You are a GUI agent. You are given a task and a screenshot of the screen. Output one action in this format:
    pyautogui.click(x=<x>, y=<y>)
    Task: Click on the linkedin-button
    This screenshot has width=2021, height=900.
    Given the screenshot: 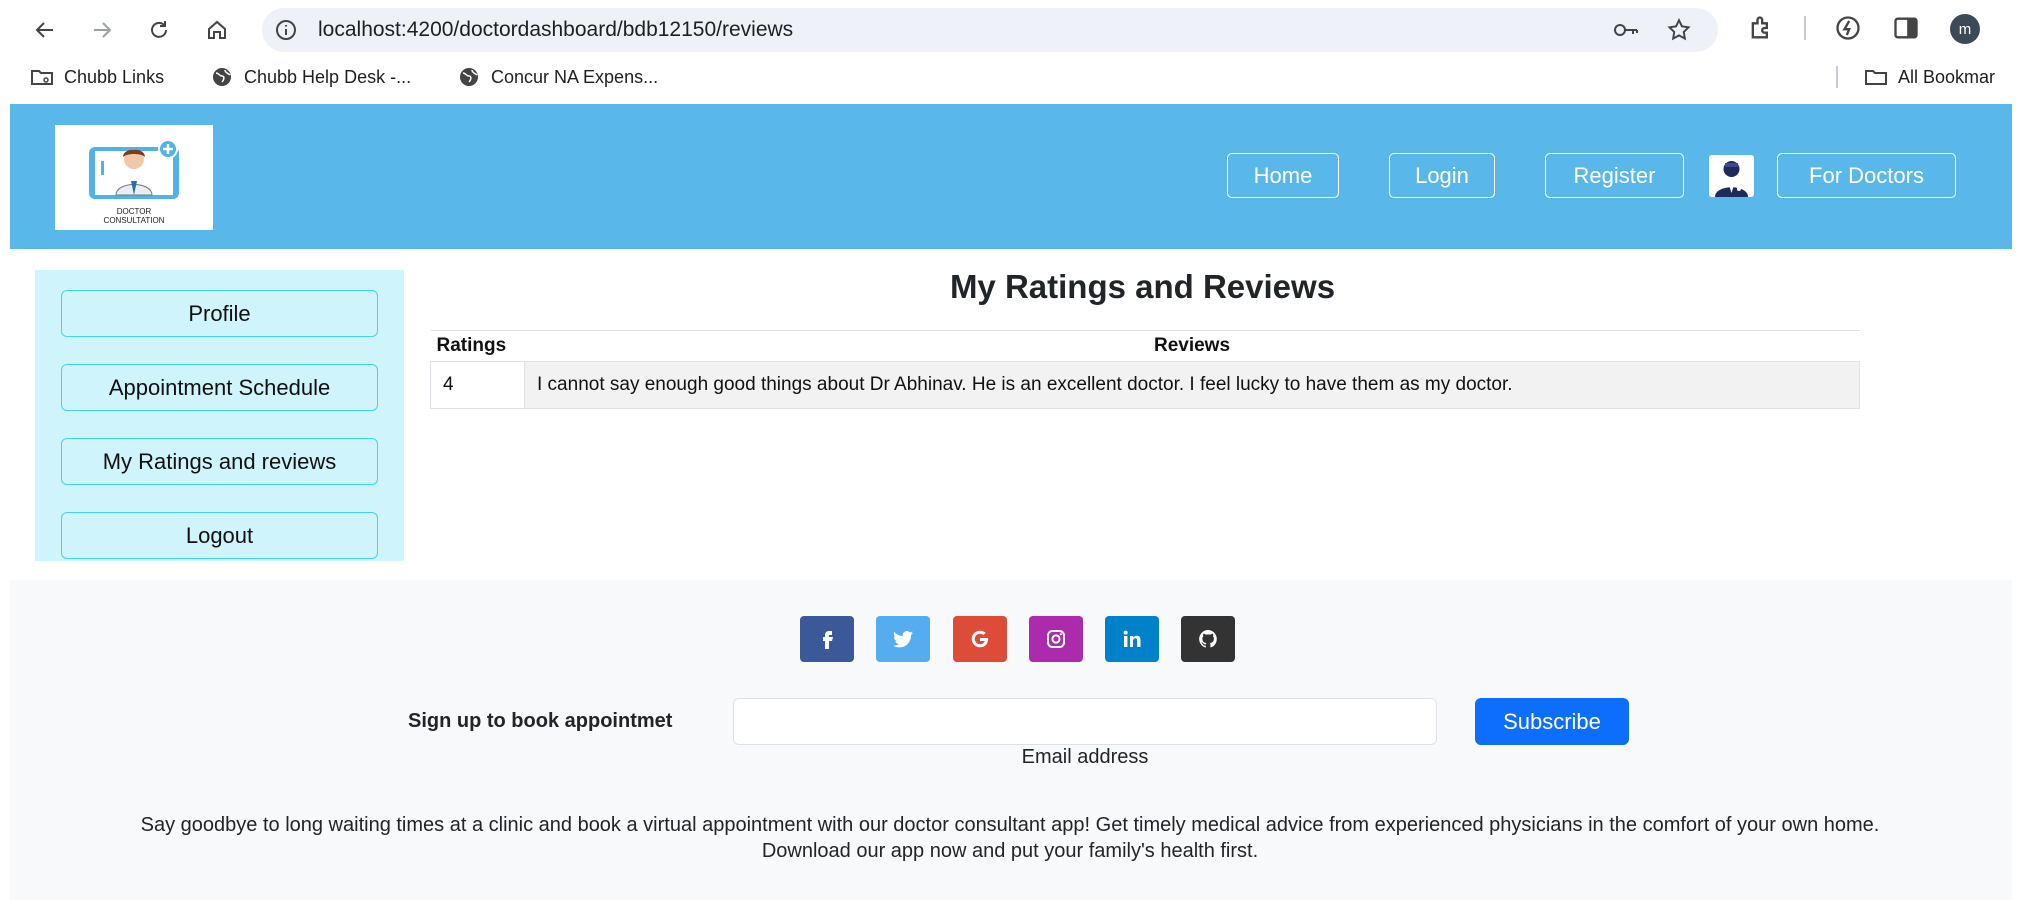 What is the action you would take?
    pyautogui.click(x=1132, y=639)
    